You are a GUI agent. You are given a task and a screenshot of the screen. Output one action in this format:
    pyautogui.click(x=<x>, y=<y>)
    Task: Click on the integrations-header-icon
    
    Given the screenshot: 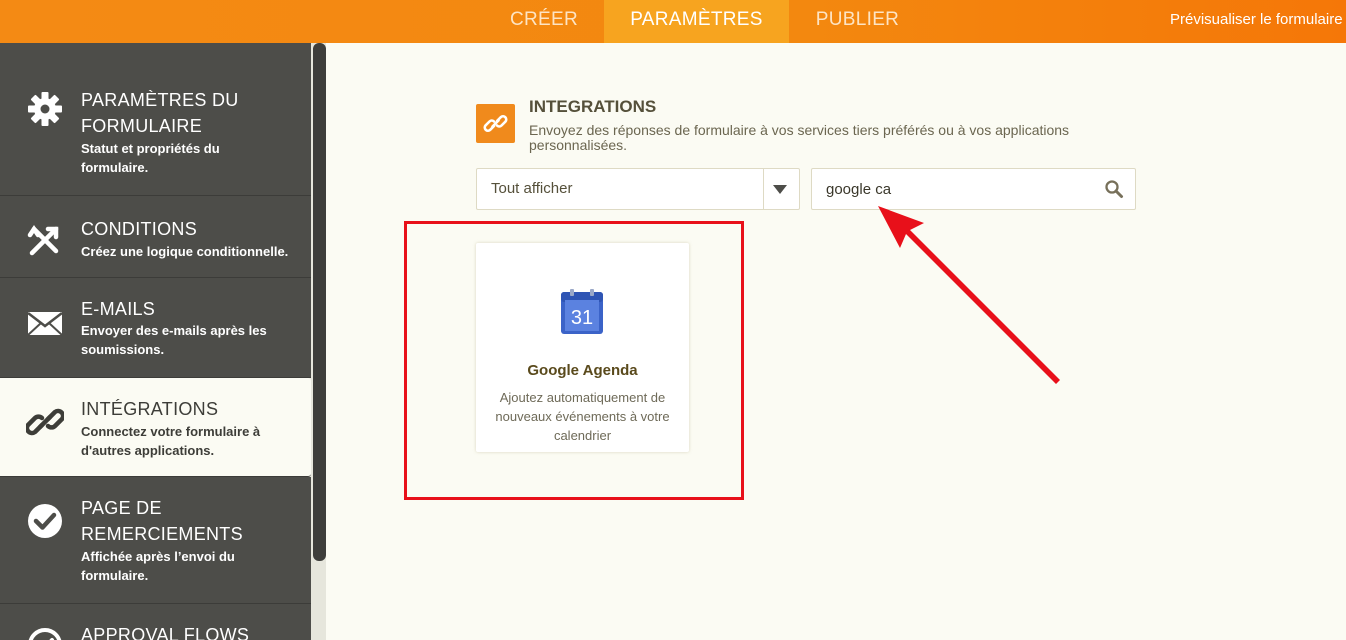 What is the action you would take?
    pyautogui.click(x=495, y=123)
    